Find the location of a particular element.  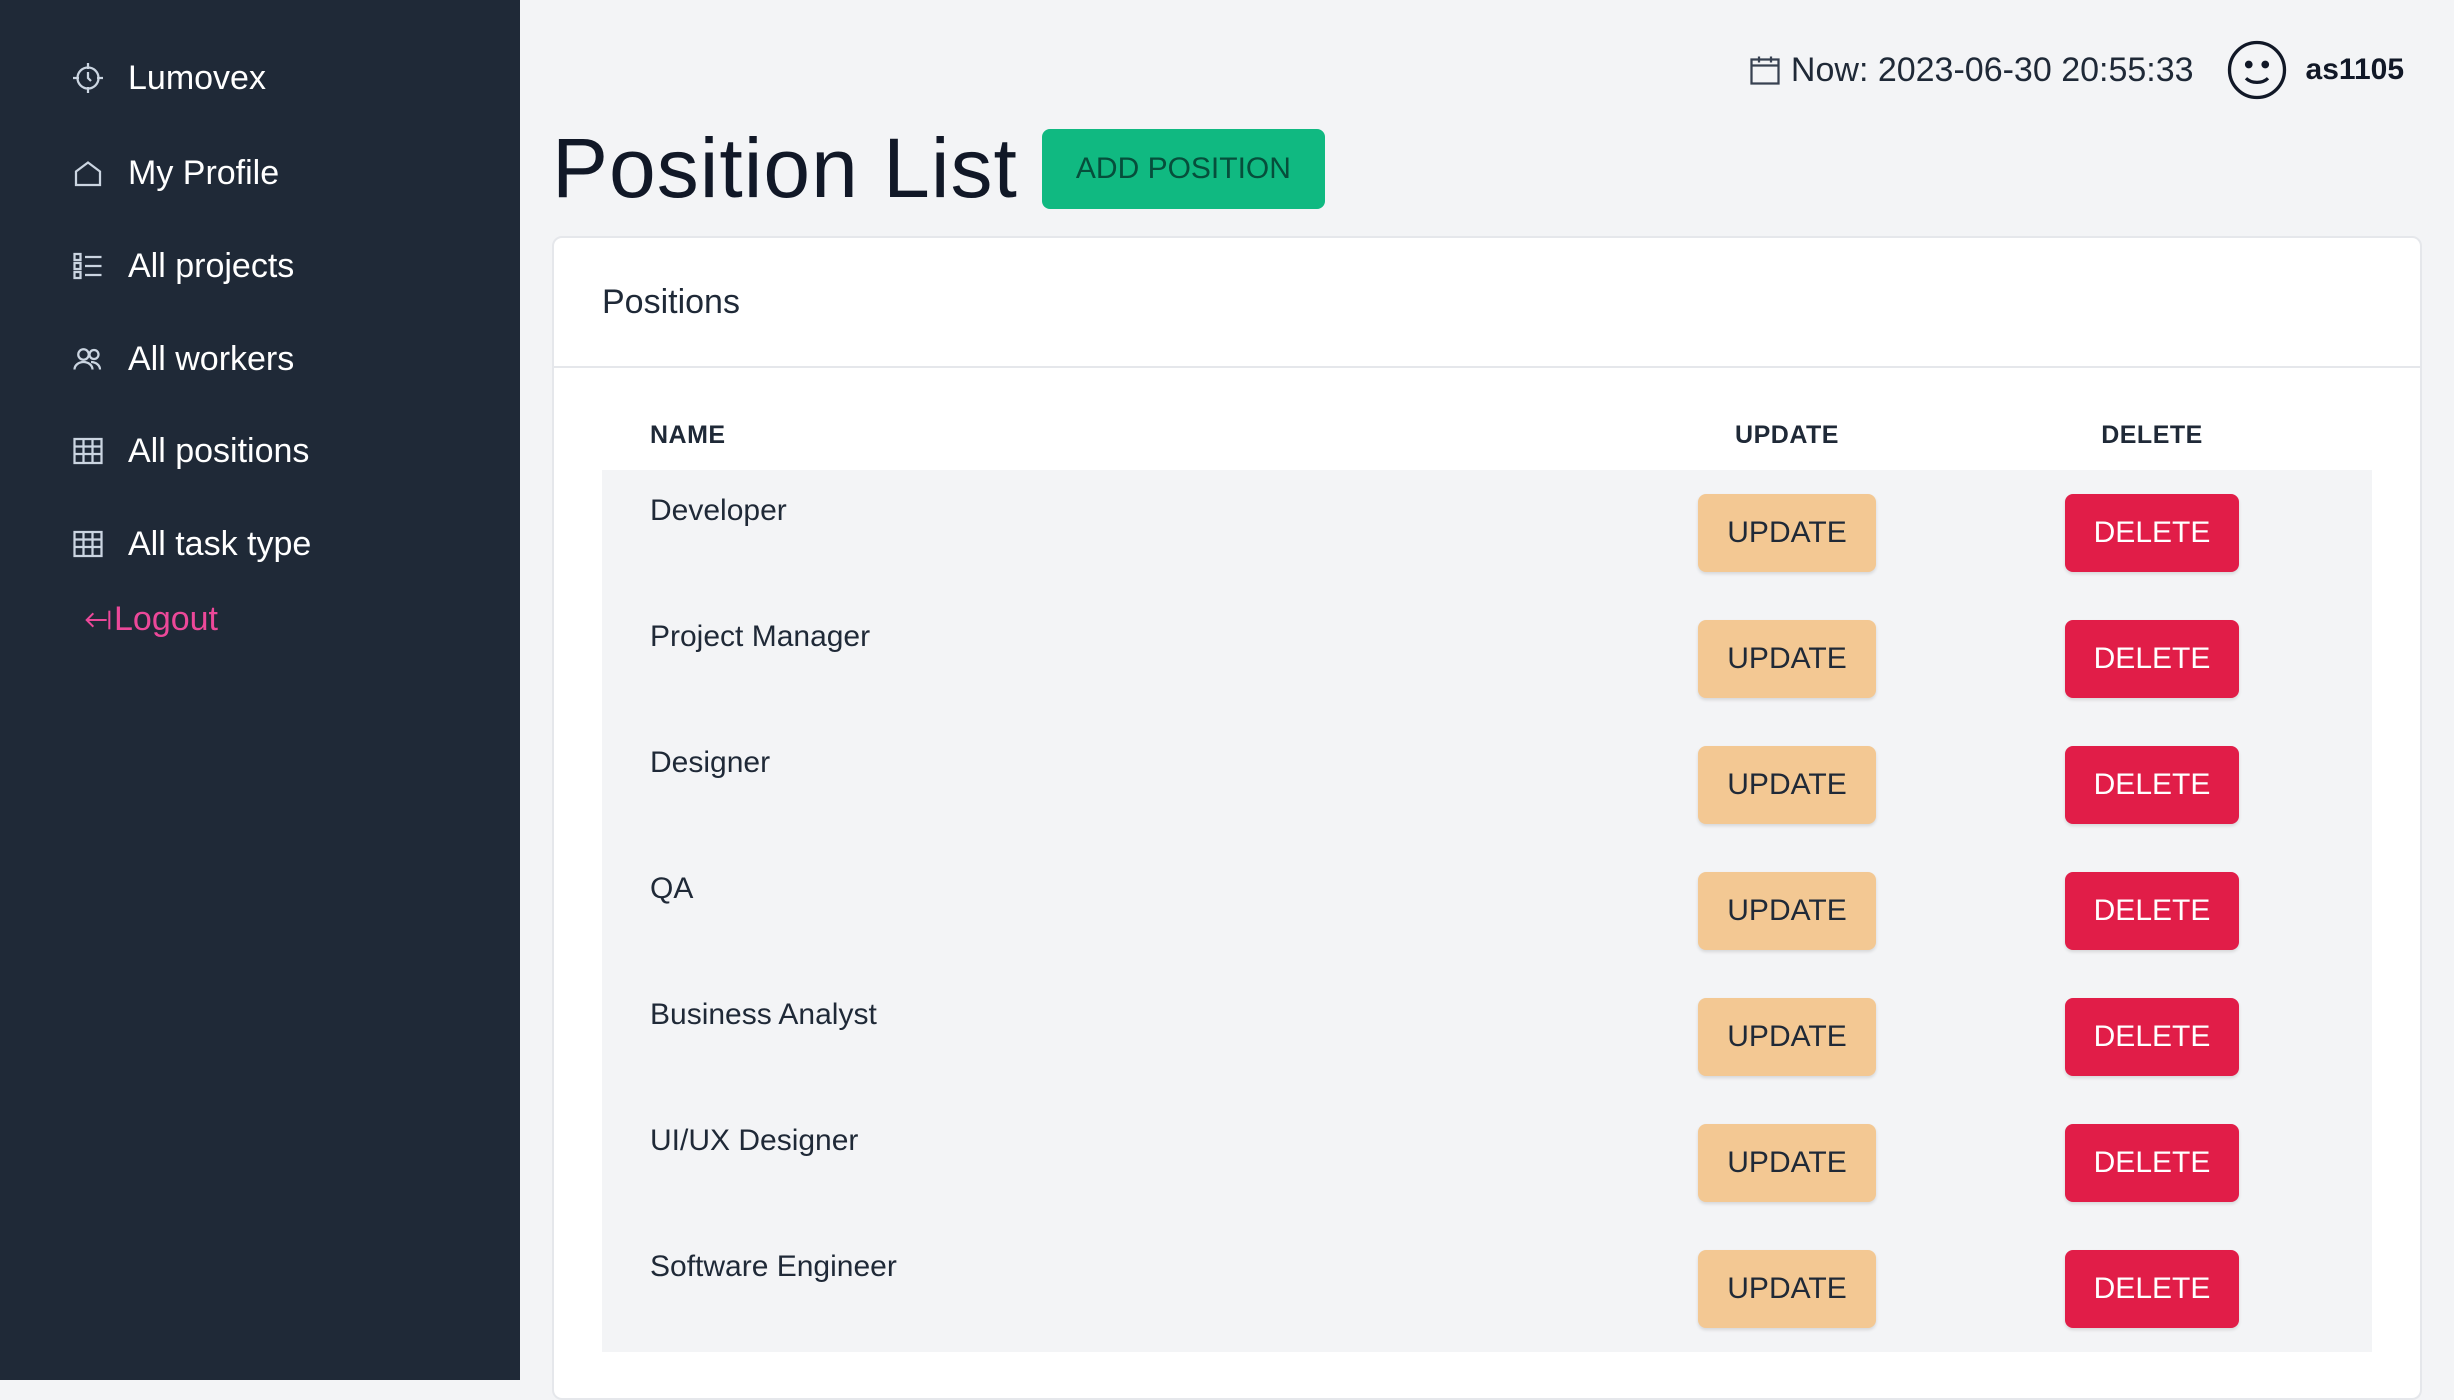

sidebar-item-label: All projects is located at coordinates (211, 265).